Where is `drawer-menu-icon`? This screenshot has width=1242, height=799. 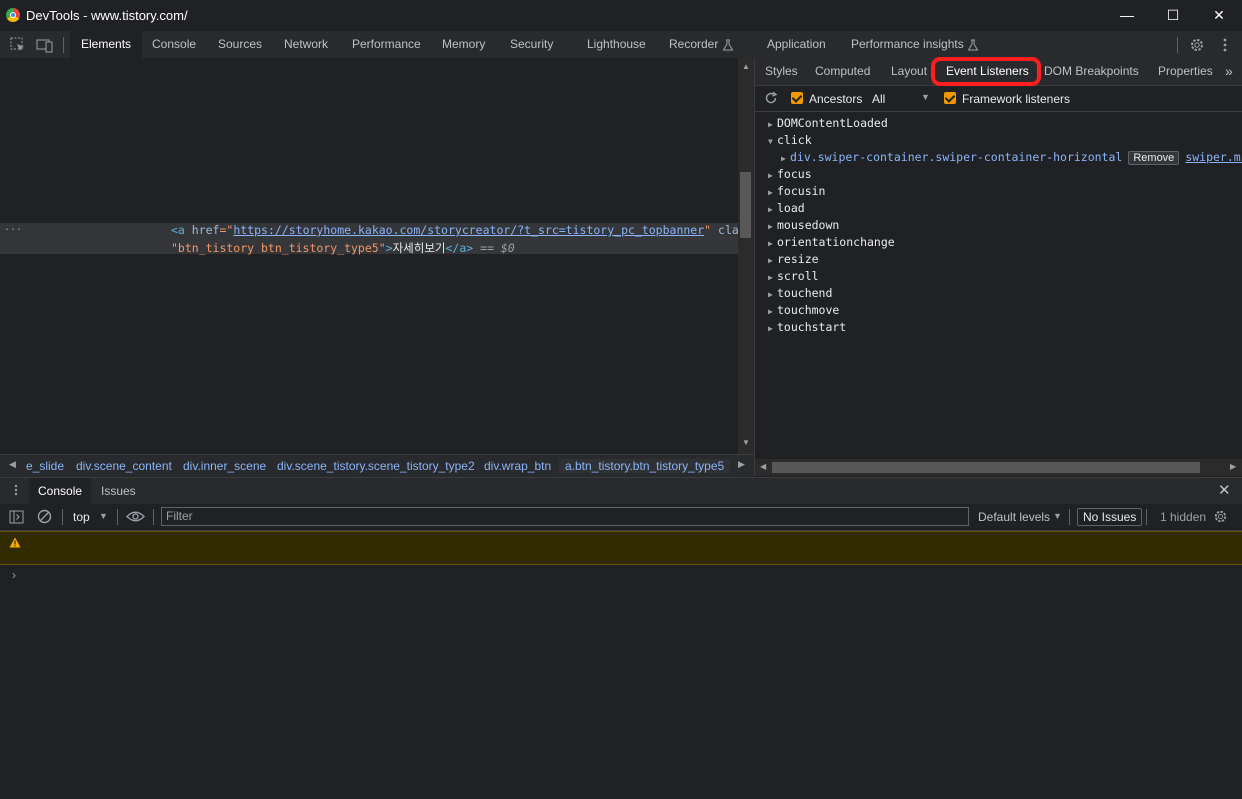
drawer-menu-icon is located at coordinates (16, 490).